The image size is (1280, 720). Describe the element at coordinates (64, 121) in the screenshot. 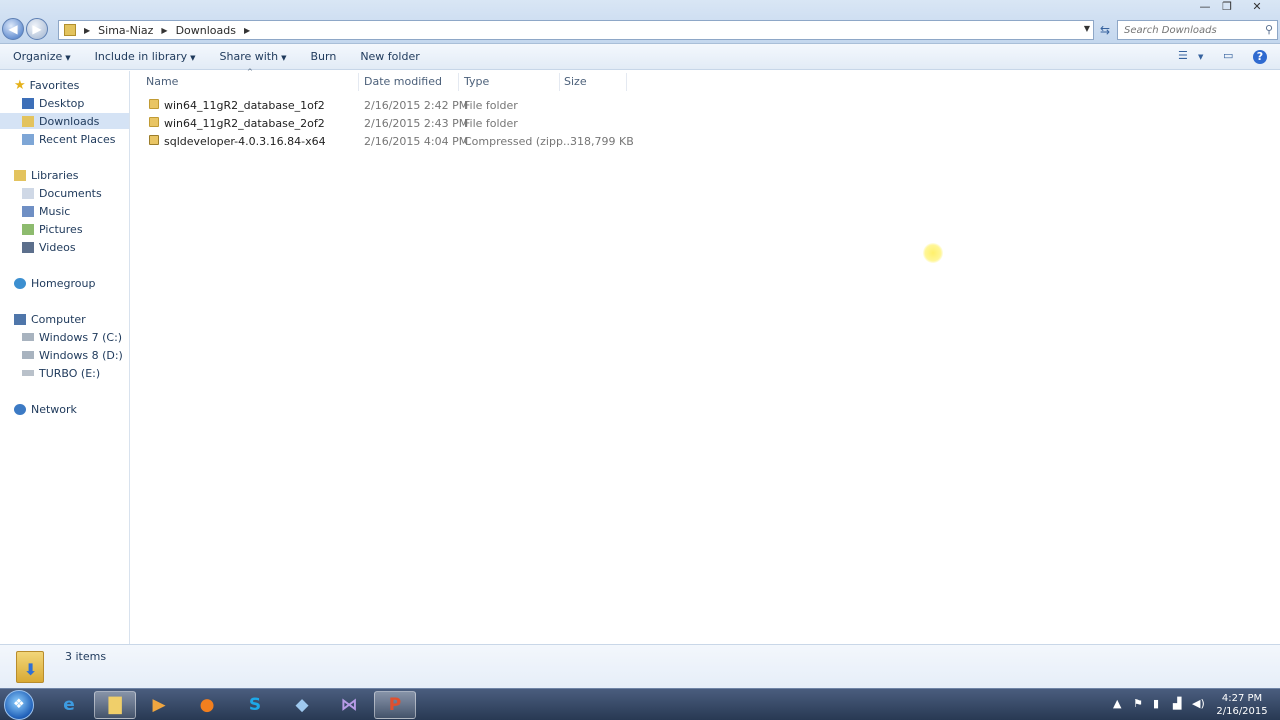

I see `nav-downloads: Downloads` at that location.